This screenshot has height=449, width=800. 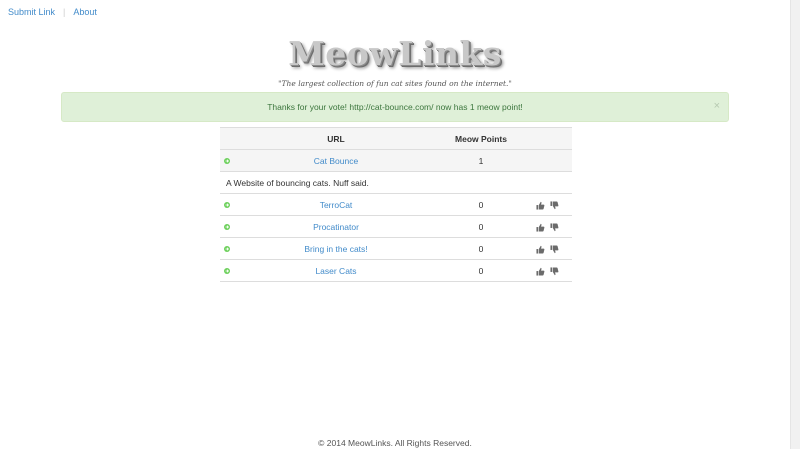 I want to click on header-url: URL, so click(x=336, y=138).